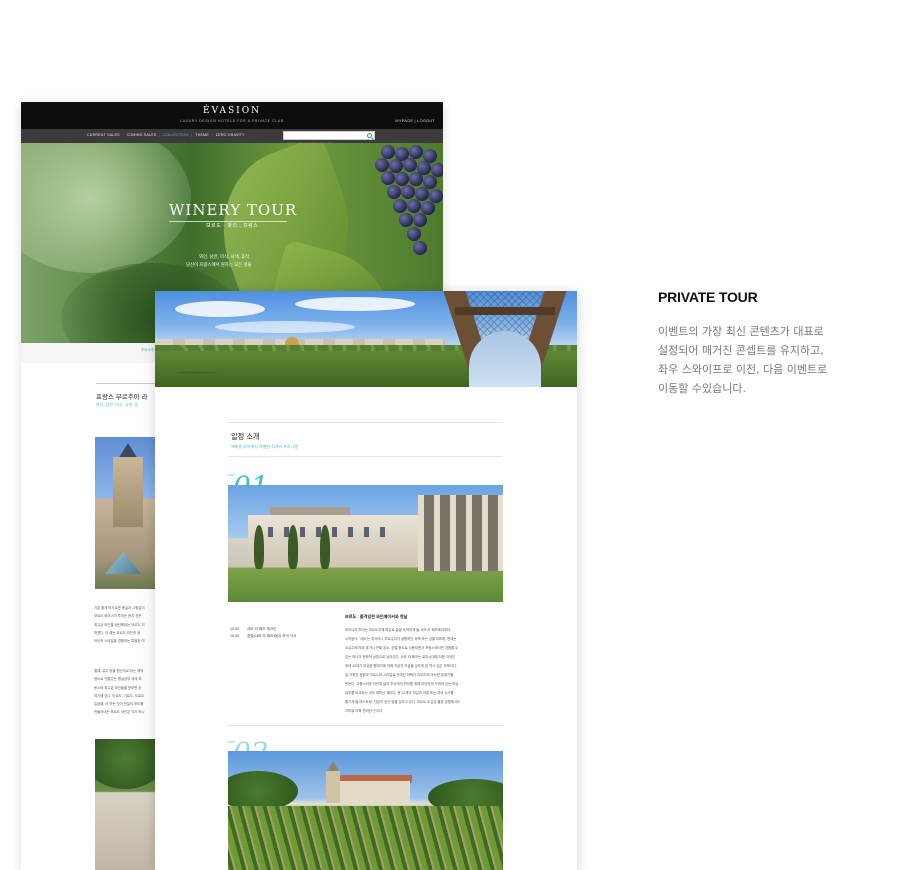  What do you see at coordinates (224, 256) in the screenshot?
I see `hero-description: 와인, 낭만, 미식, 사색, 휴식` at bounding box center [224, 256].